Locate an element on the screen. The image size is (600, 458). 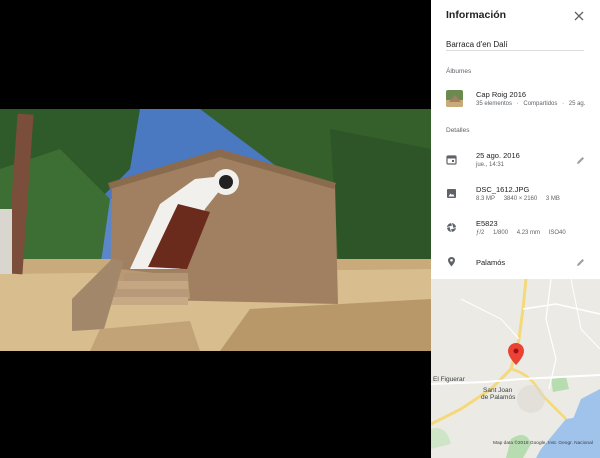
close-icon is located at coordinates (579, 16).